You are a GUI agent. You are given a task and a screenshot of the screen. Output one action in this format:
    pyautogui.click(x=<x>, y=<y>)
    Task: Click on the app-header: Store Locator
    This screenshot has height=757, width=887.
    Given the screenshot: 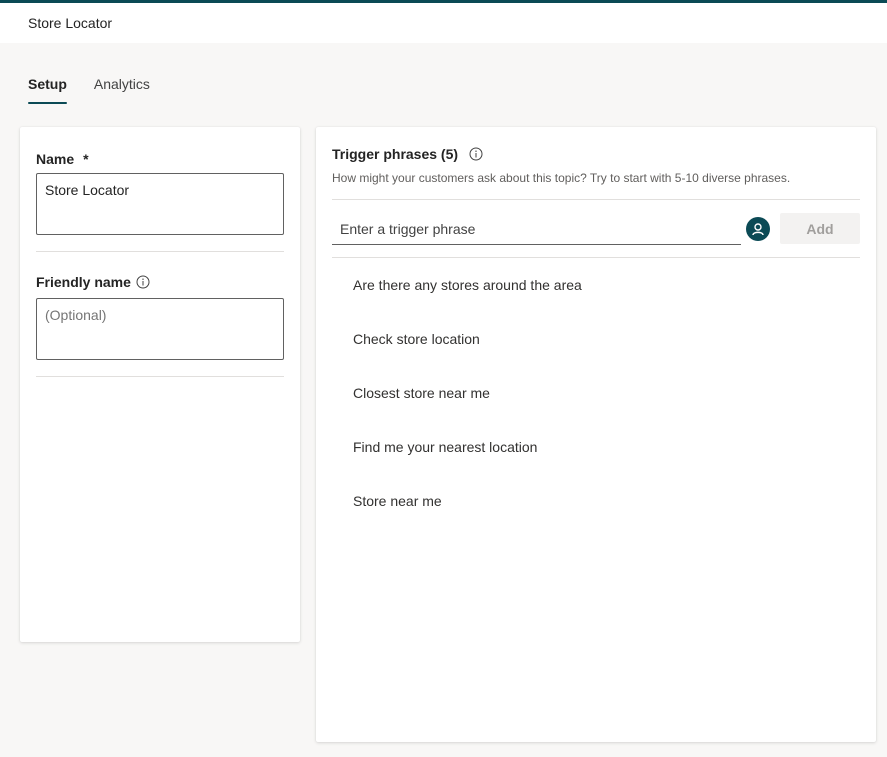 What is the action you would take?
    pyautogui.click(x=443, y=23)
    